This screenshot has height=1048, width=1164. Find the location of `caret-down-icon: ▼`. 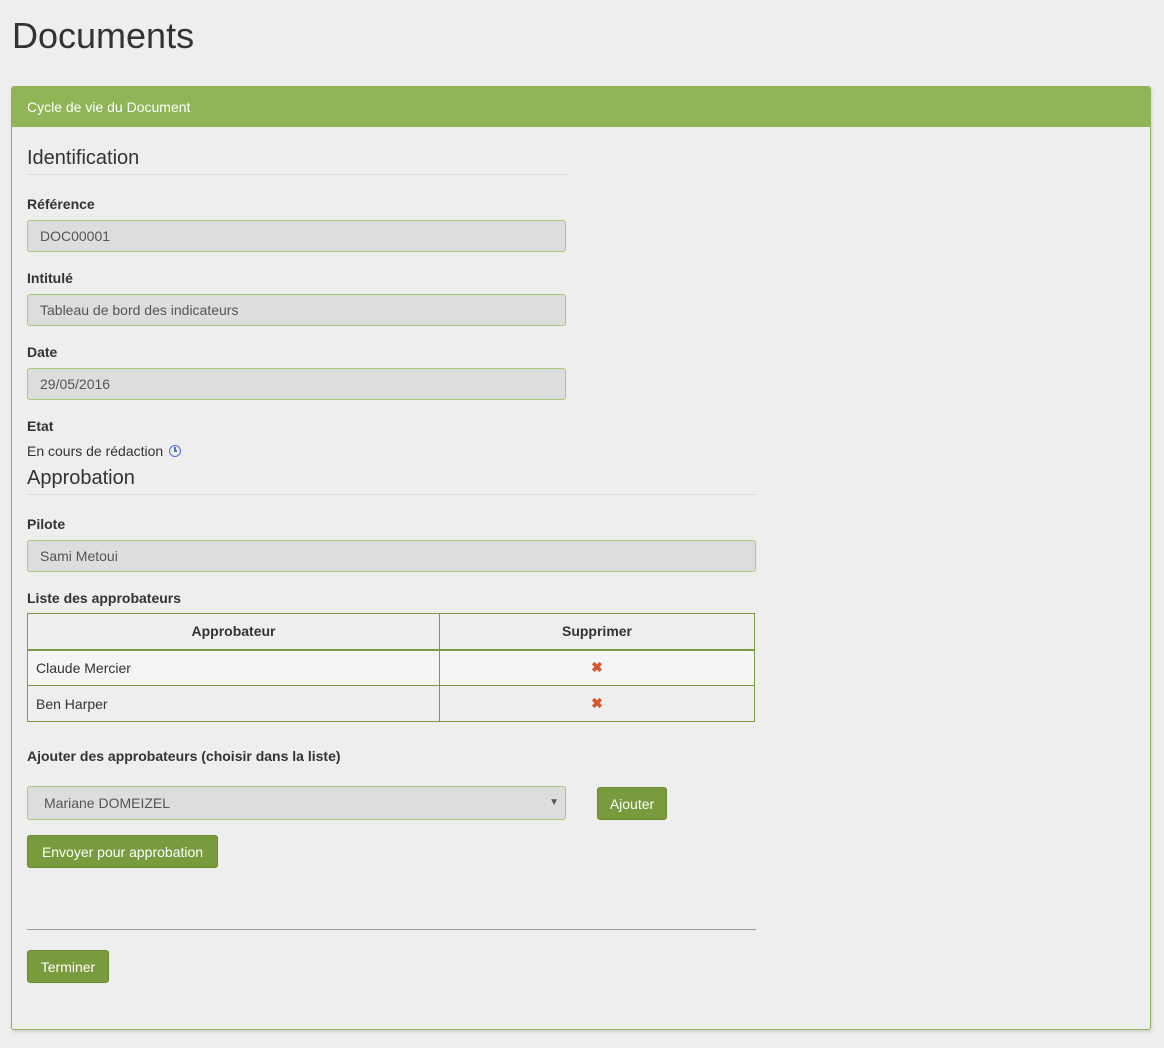

caret-down-icon: ▼ is located at coordinates (554, 802).